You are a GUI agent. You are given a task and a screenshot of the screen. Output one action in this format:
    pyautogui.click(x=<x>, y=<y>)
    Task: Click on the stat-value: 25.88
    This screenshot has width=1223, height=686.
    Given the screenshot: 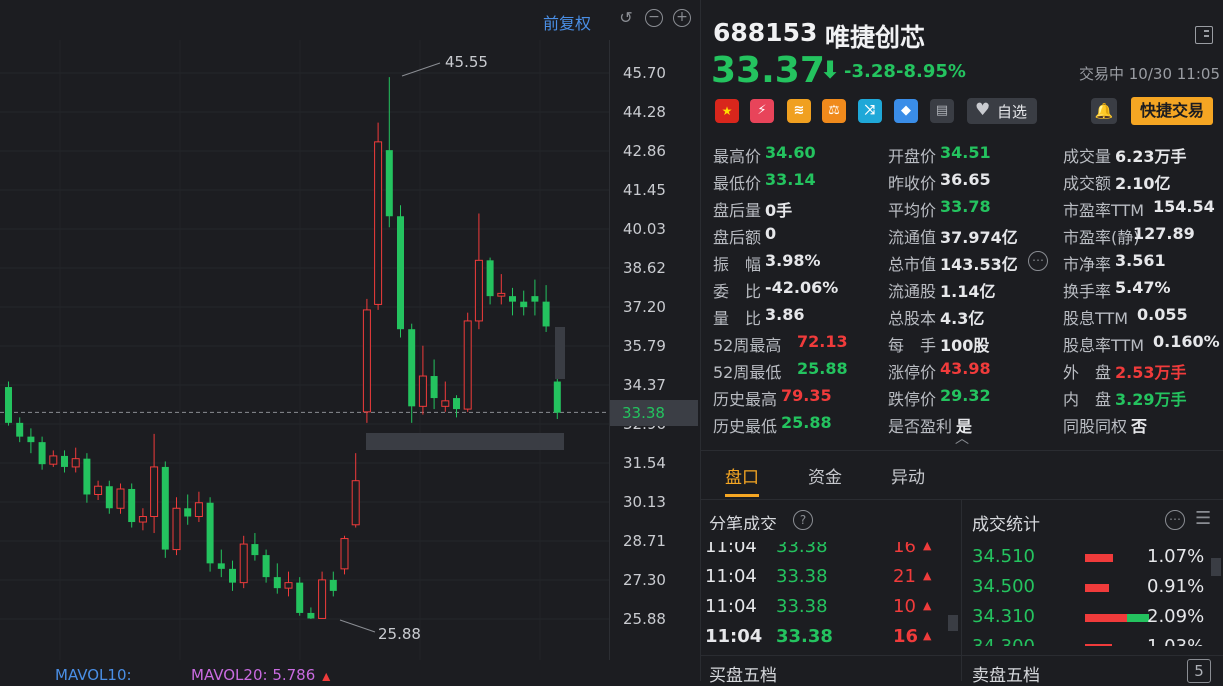 What is the action you would take?
    pyautogui.click(x=806, y=422)
    